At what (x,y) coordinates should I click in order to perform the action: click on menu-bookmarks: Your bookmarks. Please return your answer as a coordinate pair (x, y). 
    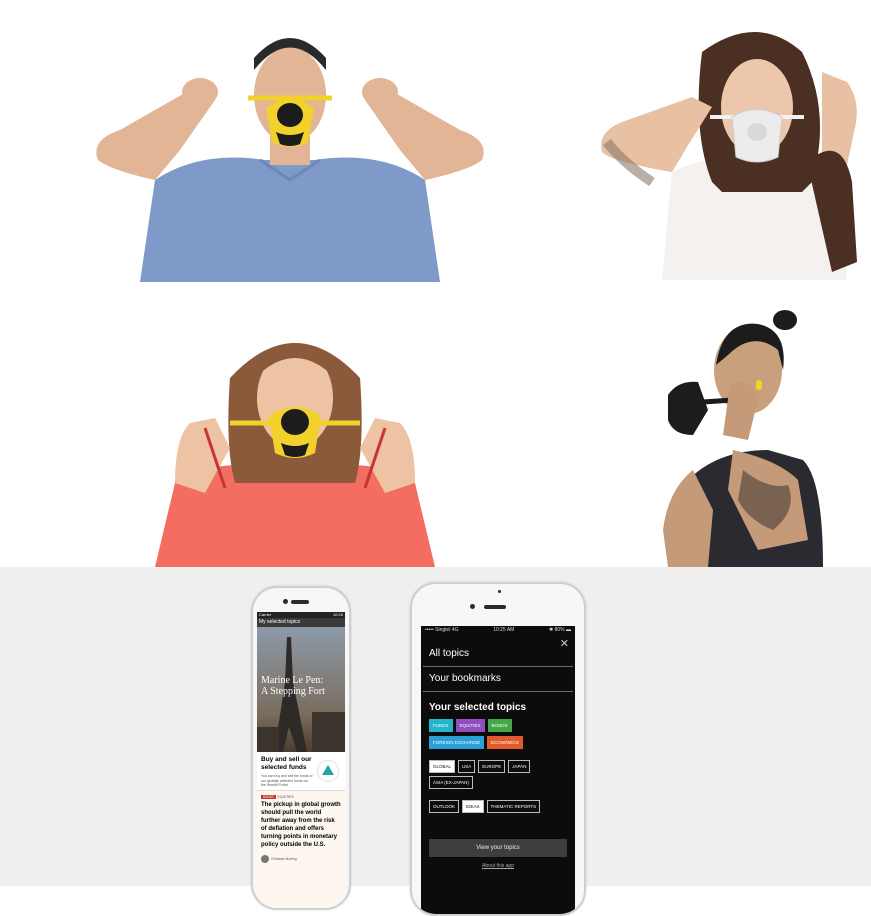
    Looking at the image, I should click on (498, 679).